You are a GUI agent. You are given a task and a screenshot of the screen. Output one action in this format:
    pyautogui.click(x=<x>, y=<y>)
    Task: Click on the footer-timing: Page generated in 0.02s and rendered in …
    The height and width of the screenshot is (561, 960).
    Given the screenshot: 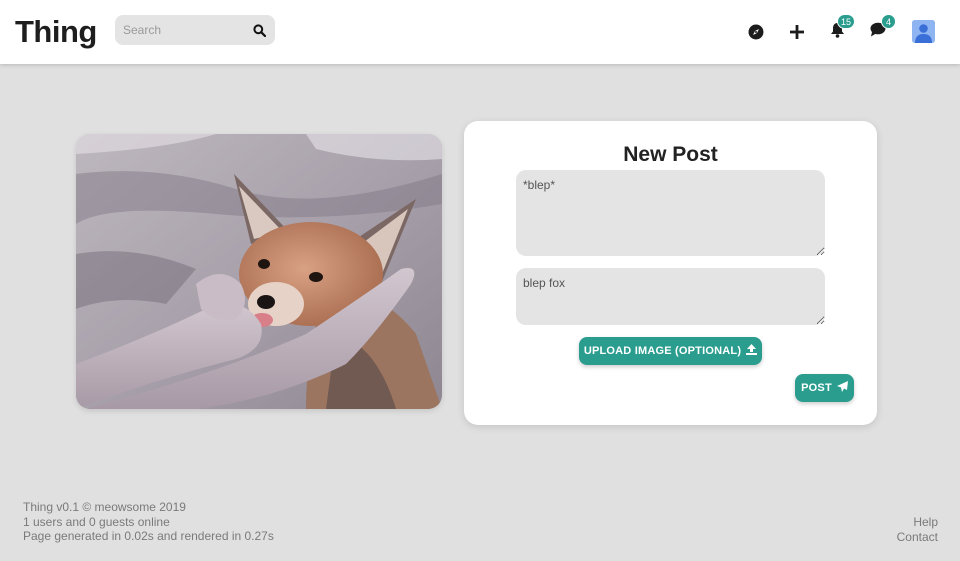 What is the action you would take?
    pyautogui.click(x=148, y=536)
    